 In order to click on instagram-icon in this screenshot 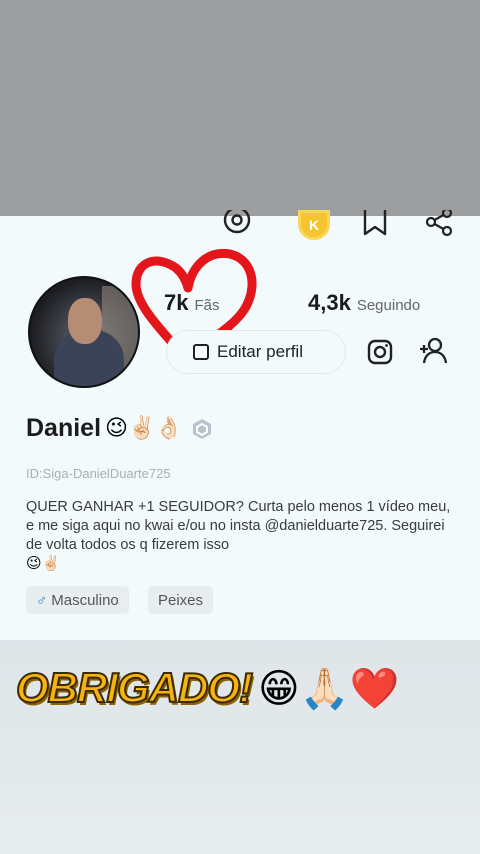, I will do `click(380, 352)`.